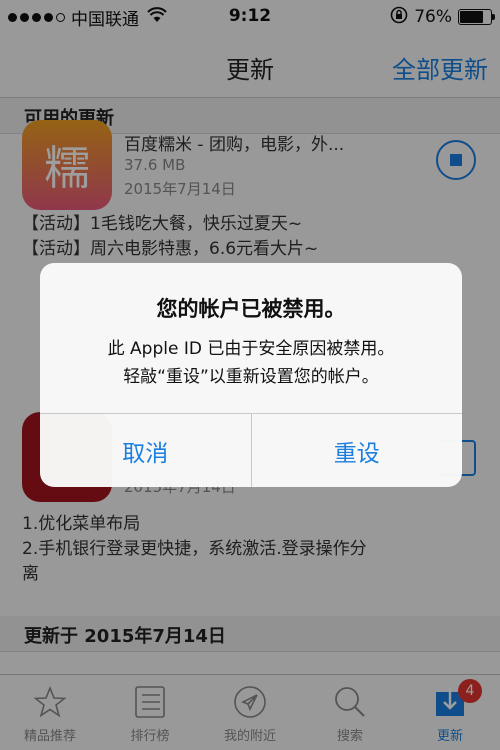  I want to click on alert-button-row: 取消 重设, so click(251, 450).